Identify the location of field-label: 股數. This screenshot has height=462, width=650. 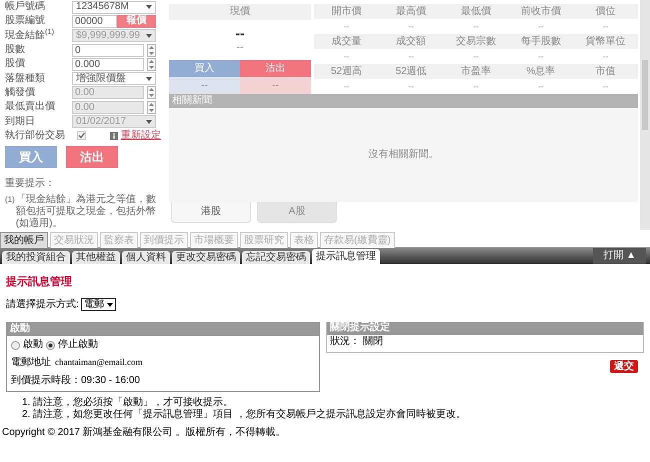
(15, 50).